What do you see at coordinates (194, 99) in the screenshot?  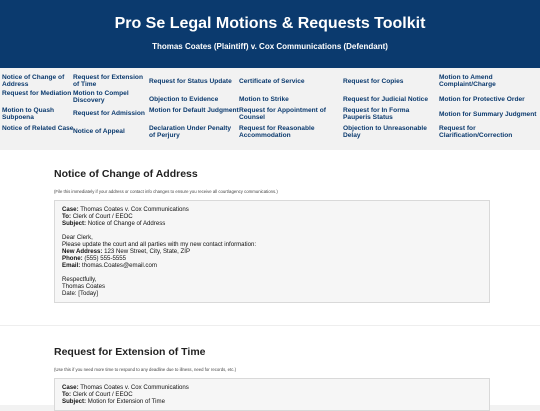 I see `nav-link: Objection to Evidence` at bounding box center [194, 99].